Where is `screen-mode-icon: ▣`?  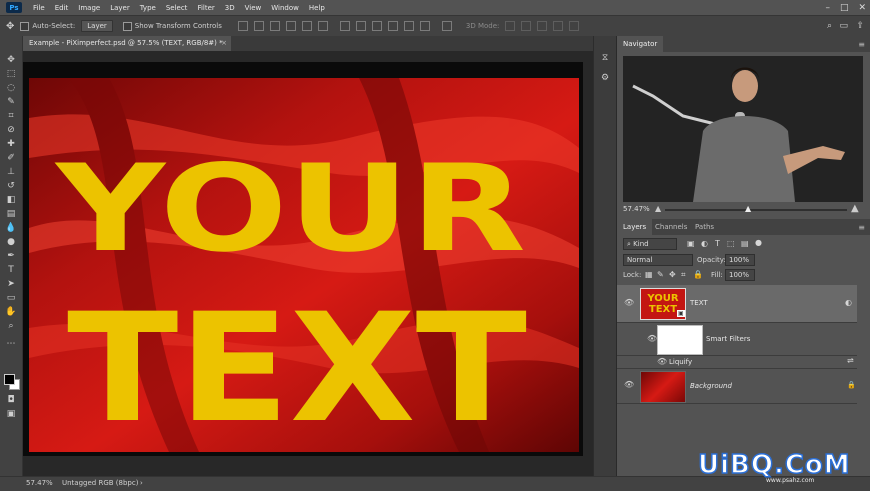 screen-mode-icon: ▣ is located at coordinates (11, 414).